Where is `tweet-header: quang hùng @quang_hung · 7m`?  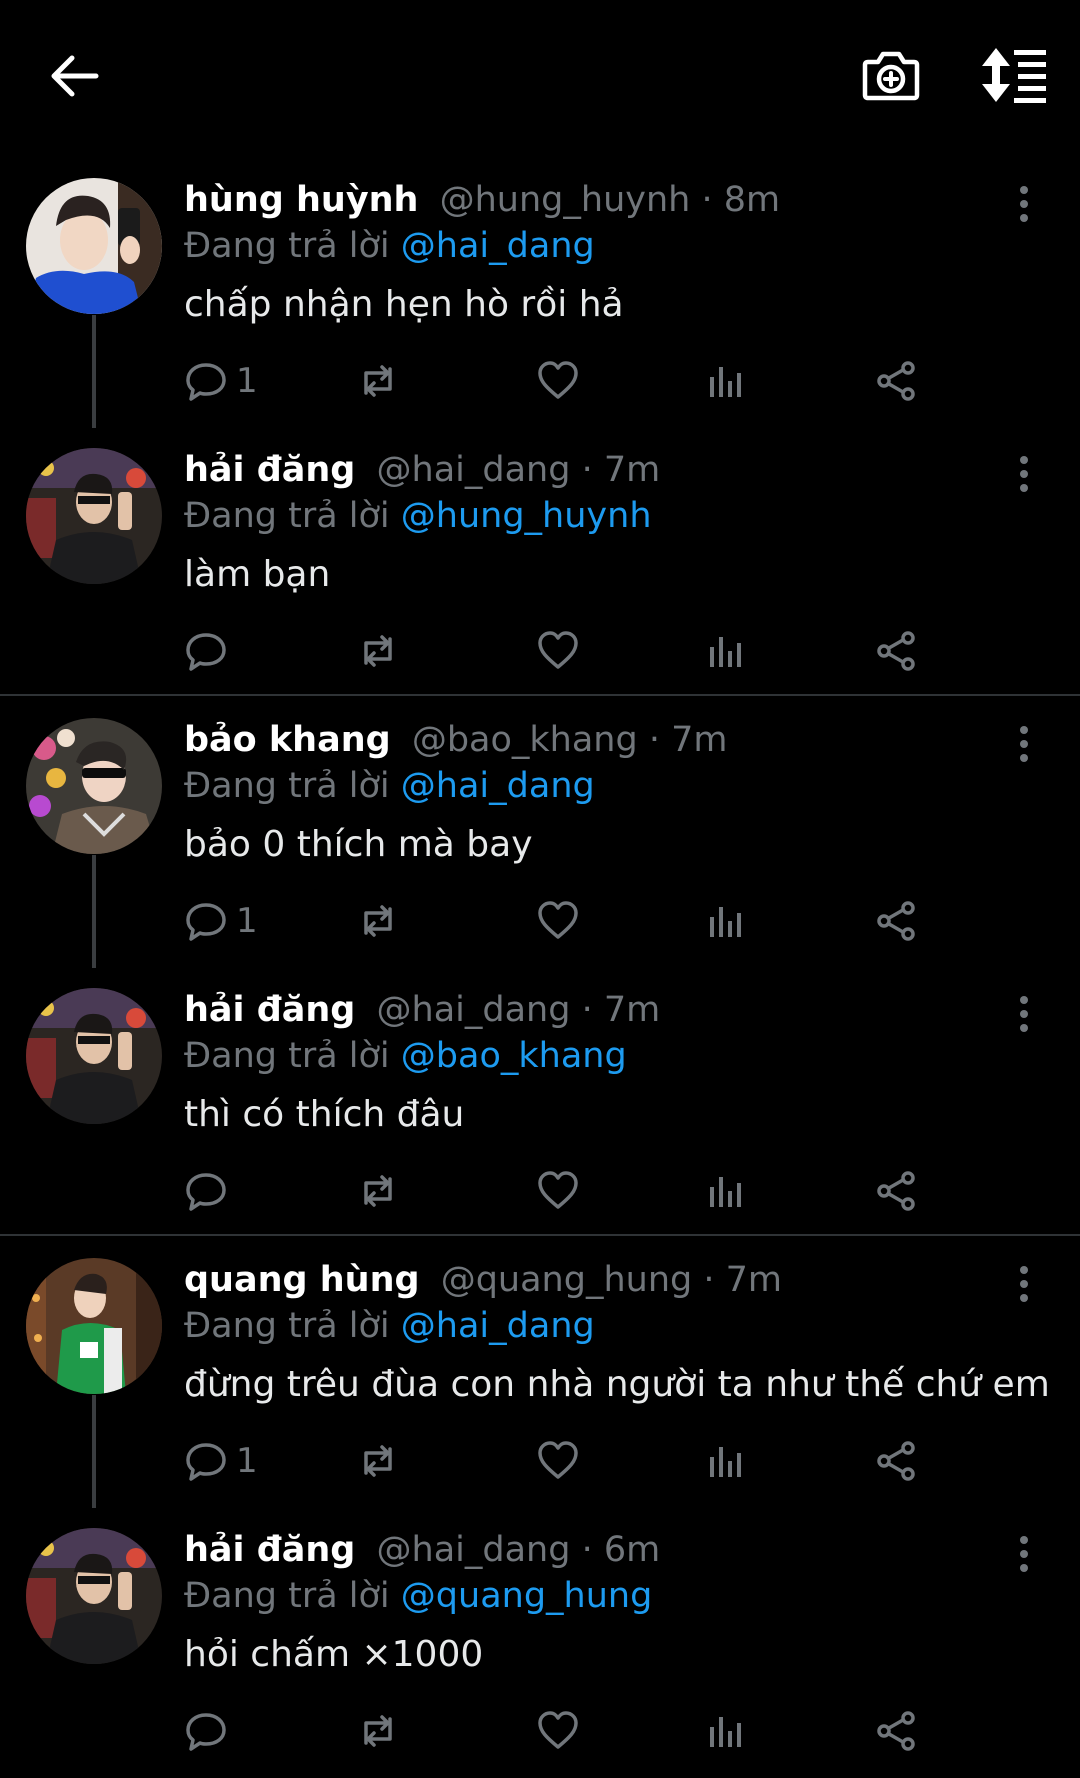 tweet-header: quang hùng @quang_hung · 7m is located at coordinates (483, 1280).